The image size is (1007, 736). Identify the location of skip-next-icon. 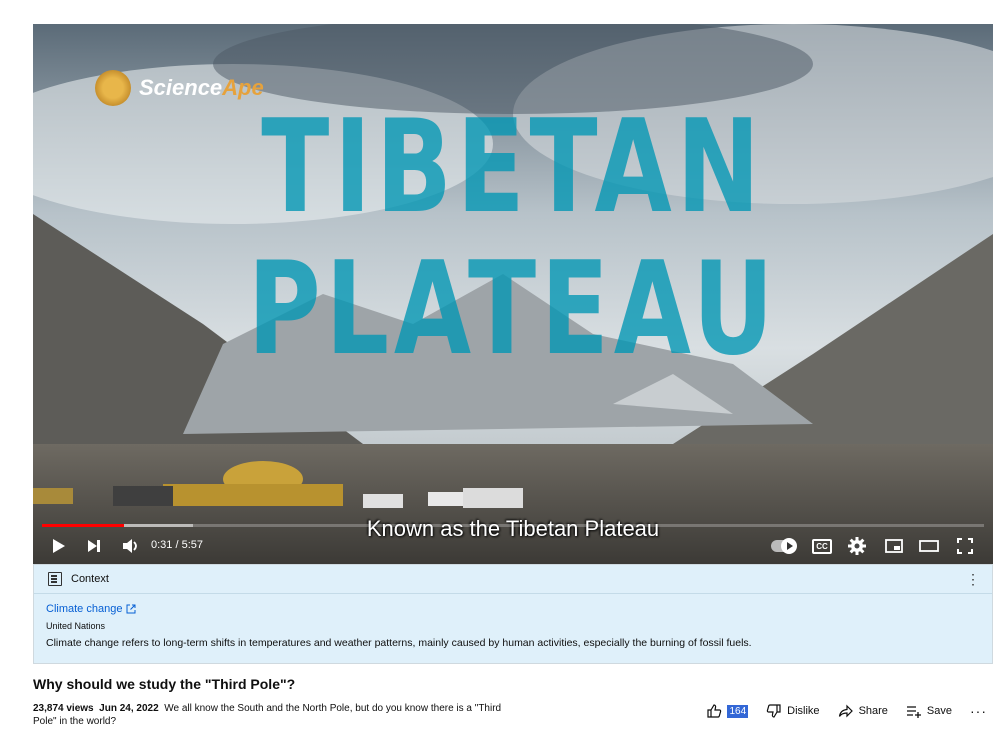
(94, 546).